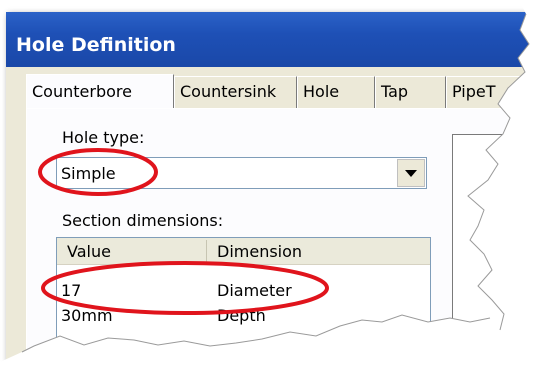  Describe the element at coordinates (185, 288) in the screenshot. I see `highlight-ellipse-diameter-row` at that location.